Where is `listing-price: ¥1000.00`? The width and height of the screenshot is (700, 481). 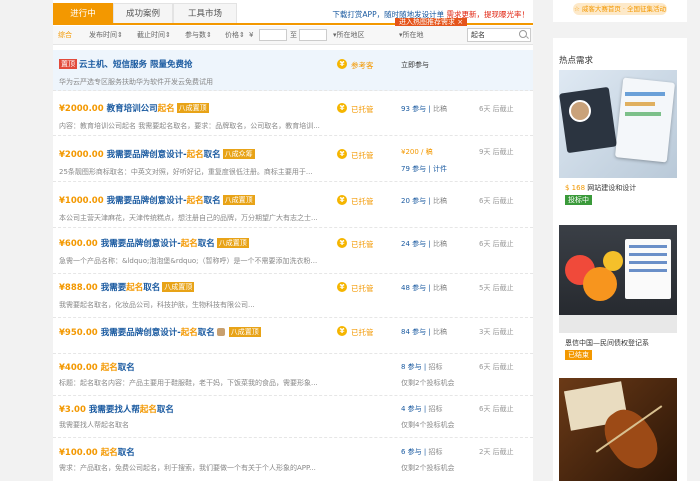 listing-price: ¥1000.00 is located at coordinates (81, 201).